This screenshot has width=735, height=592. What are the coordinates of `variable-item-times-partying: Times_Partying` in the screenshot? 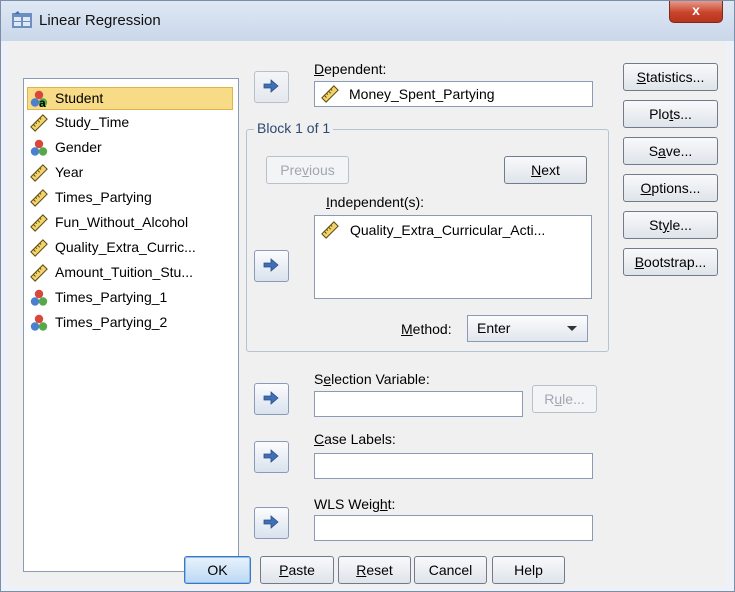 It's located at (130, 197).